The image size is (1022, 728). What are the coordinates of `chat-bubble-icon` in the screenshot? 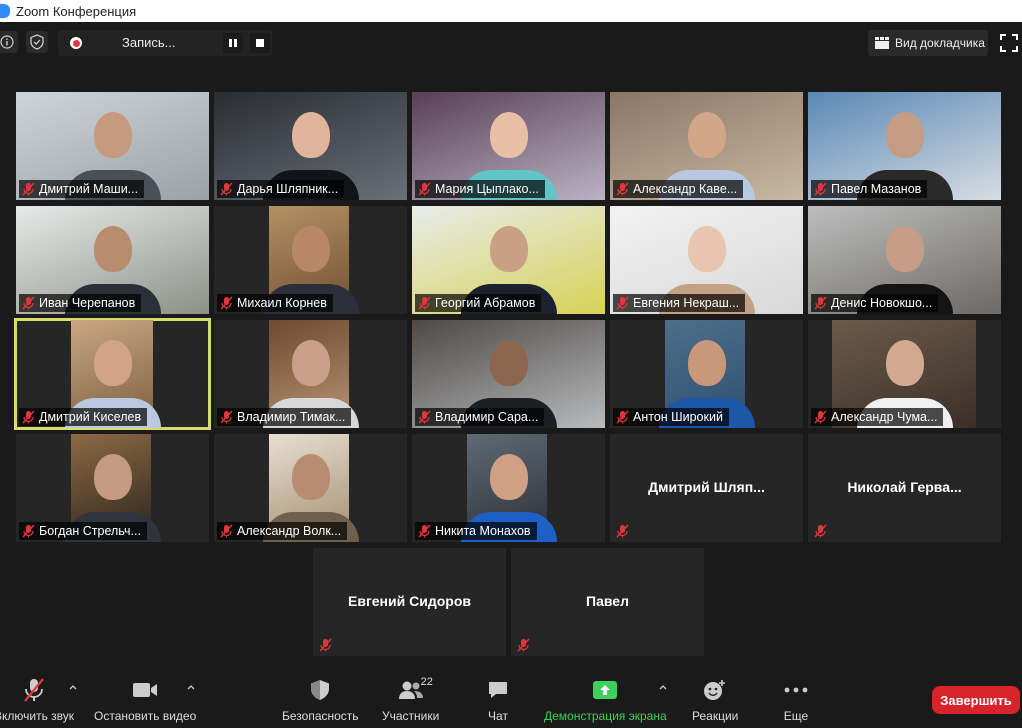 It's located at (498, 690).